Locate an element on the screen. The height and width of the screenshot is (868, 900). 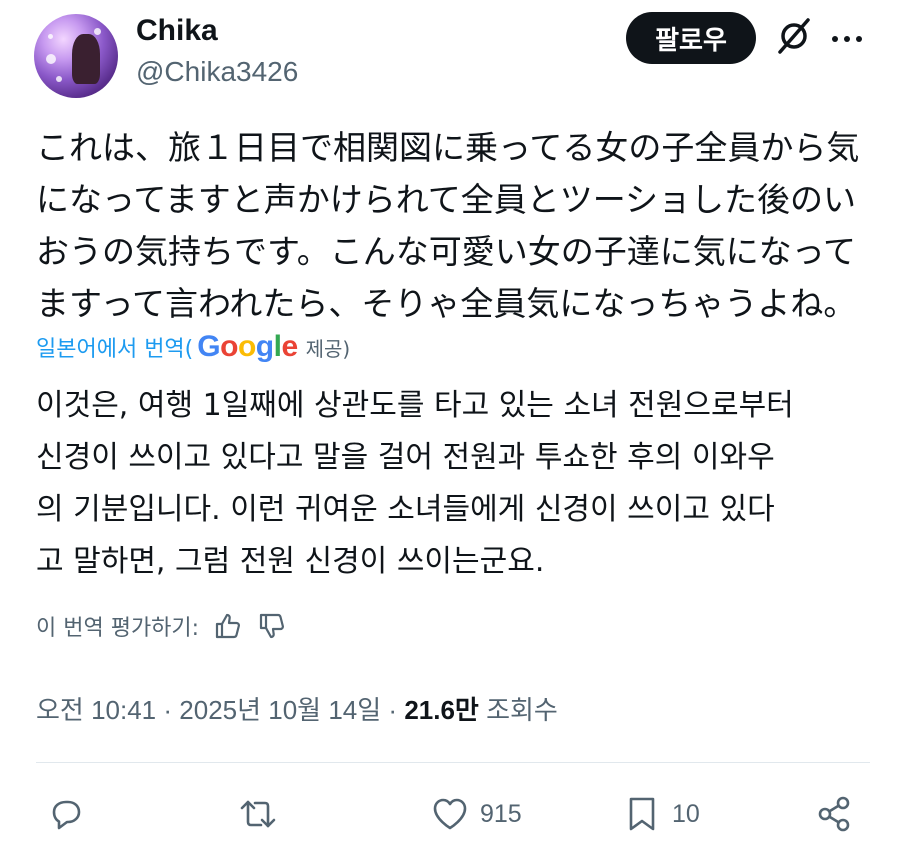
google-logo: Google is located at coordinates (247, 346).